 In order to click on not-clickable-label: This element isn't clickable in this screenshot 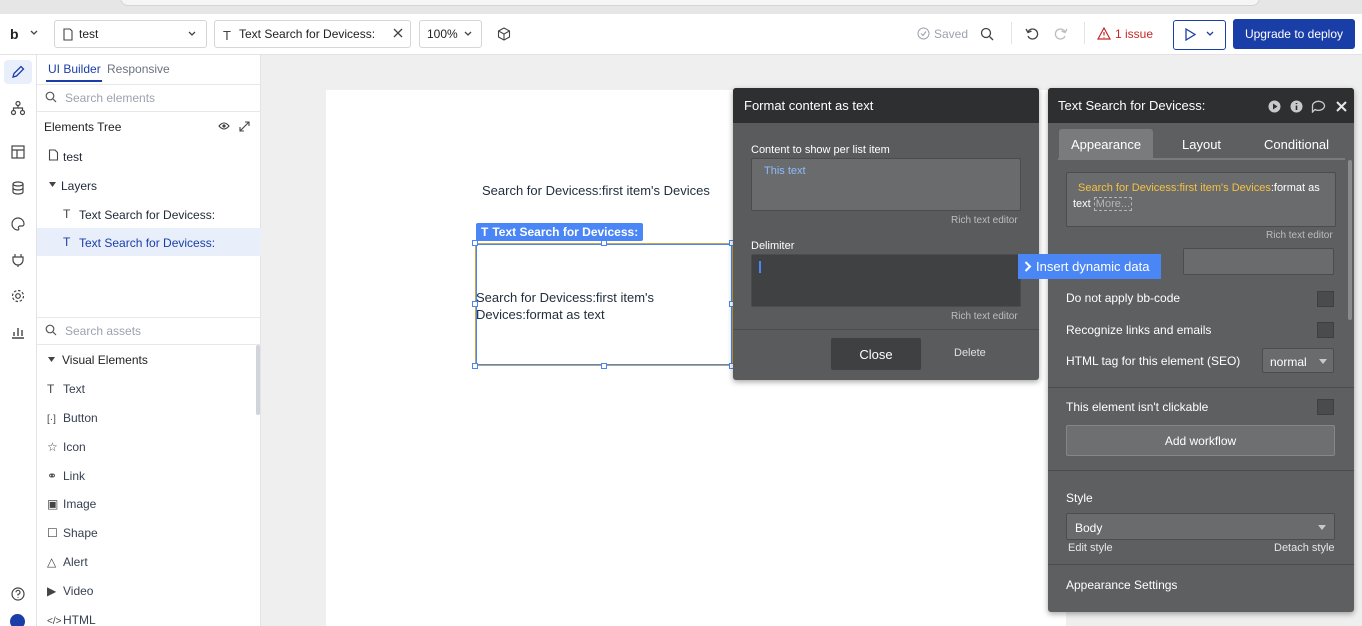, I will do `click(1137, 407)`.